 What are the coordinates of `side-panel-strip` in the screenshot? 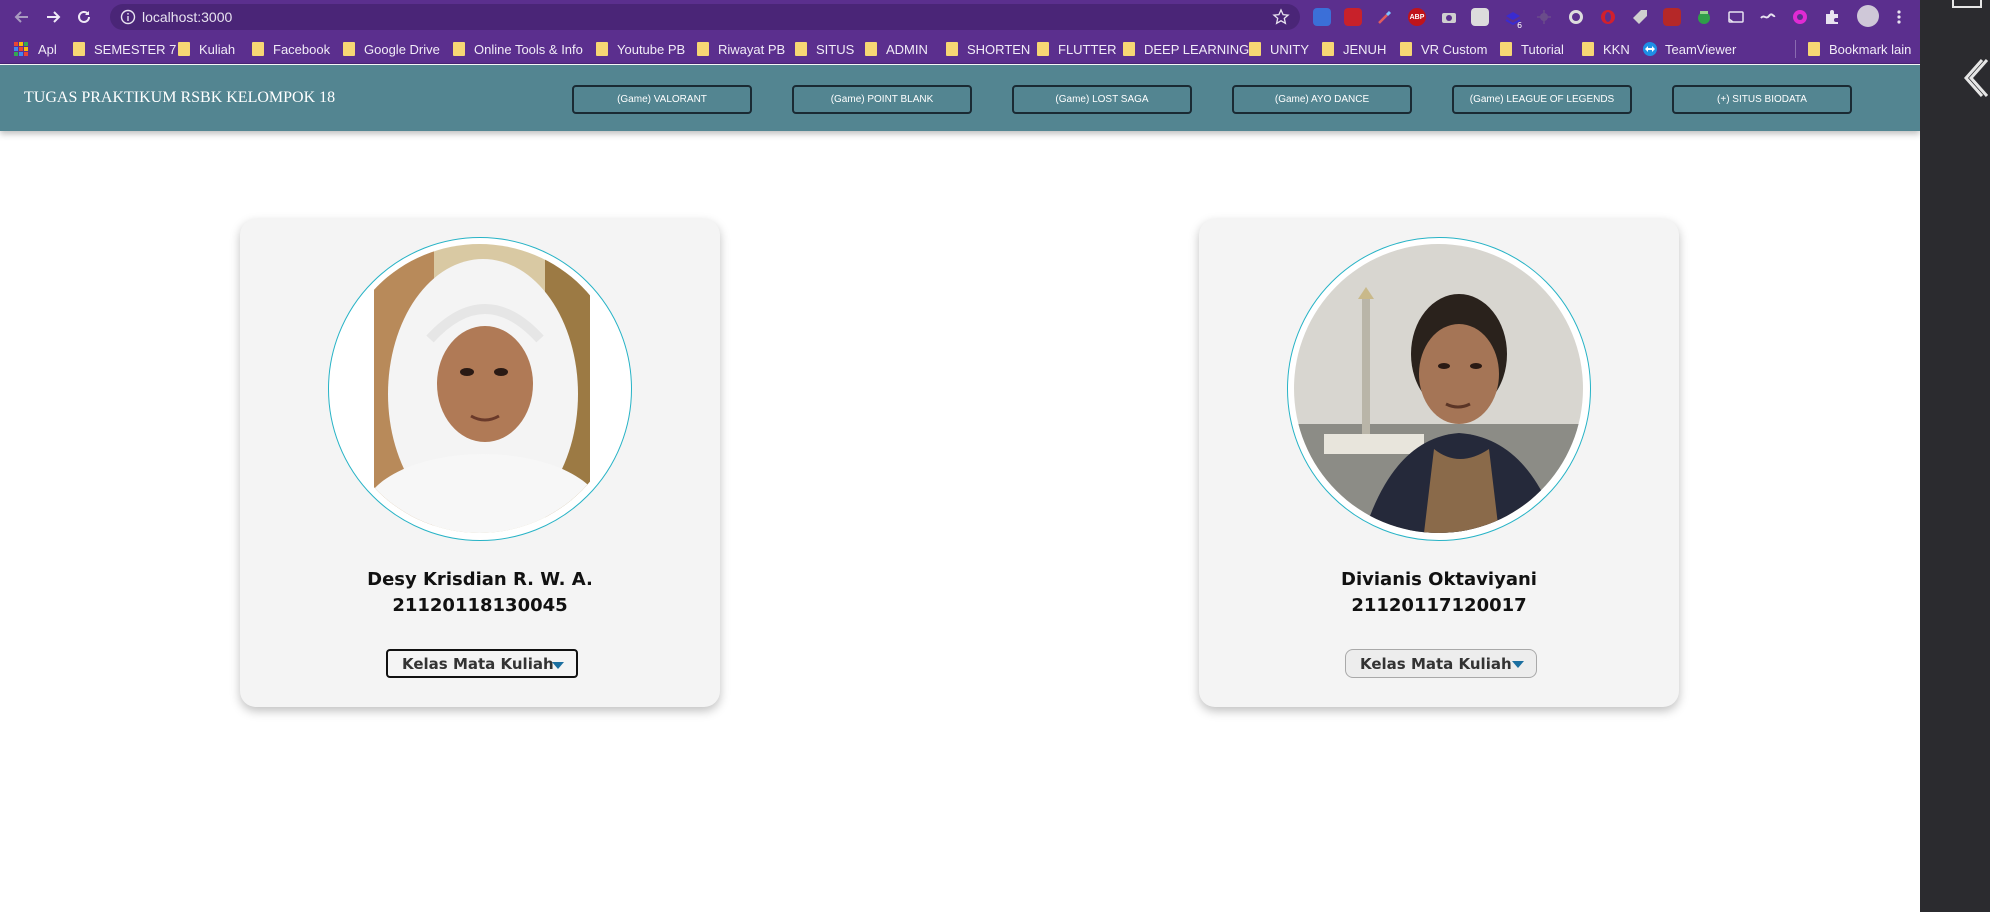 It's located at (1955, 456).